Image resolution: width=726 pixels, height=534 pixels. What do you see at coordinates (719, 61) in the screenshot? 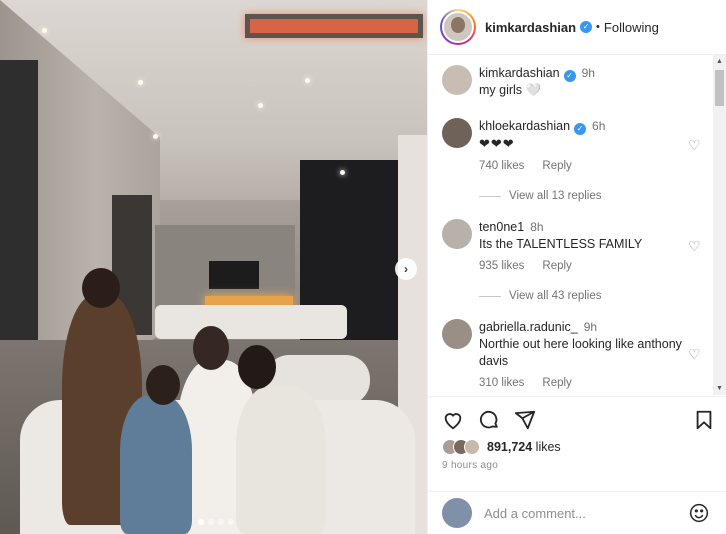
I see `scroll-up-icon: ▲` at bounding box center [719, 61].